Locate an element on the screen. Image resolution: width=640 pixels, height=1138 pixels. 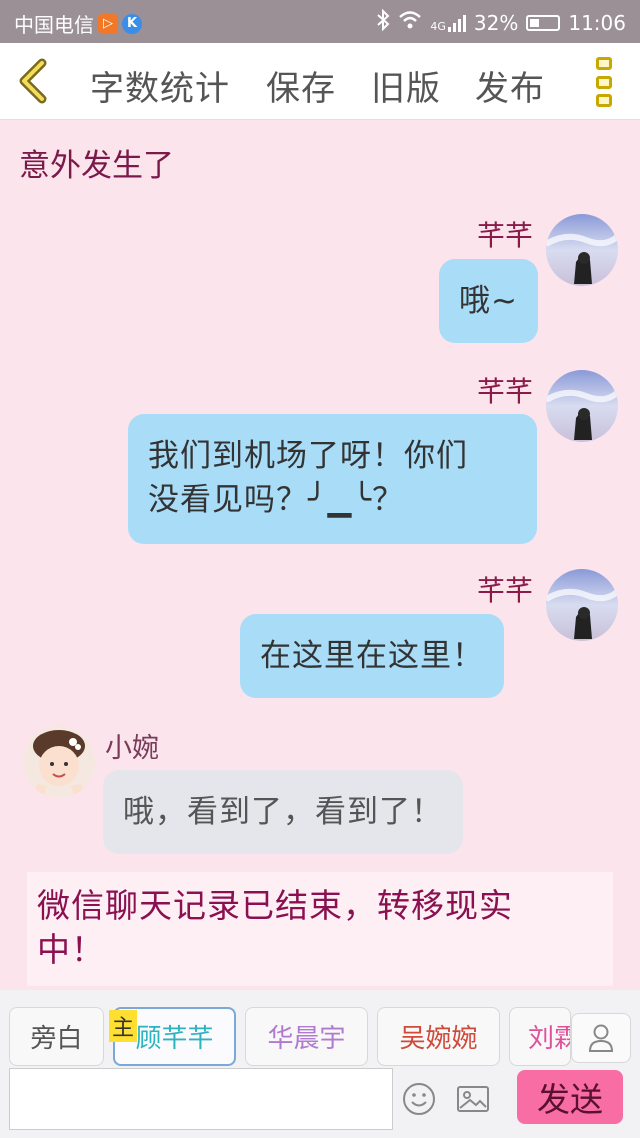
message-bubble: 哦，看到了，看到了！ is located at coordinates (283, 812).